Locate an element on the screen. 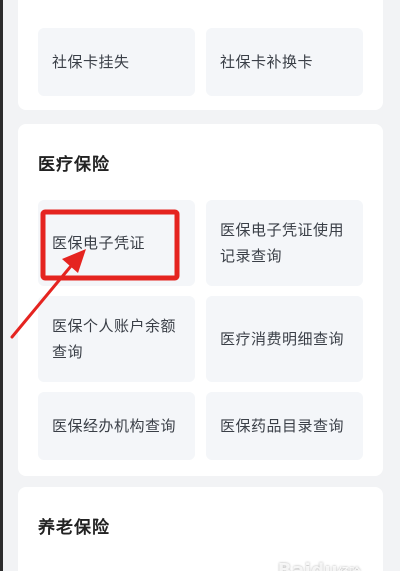  tile-label: 社保卡挂失 is located at coordinates (91, 62).